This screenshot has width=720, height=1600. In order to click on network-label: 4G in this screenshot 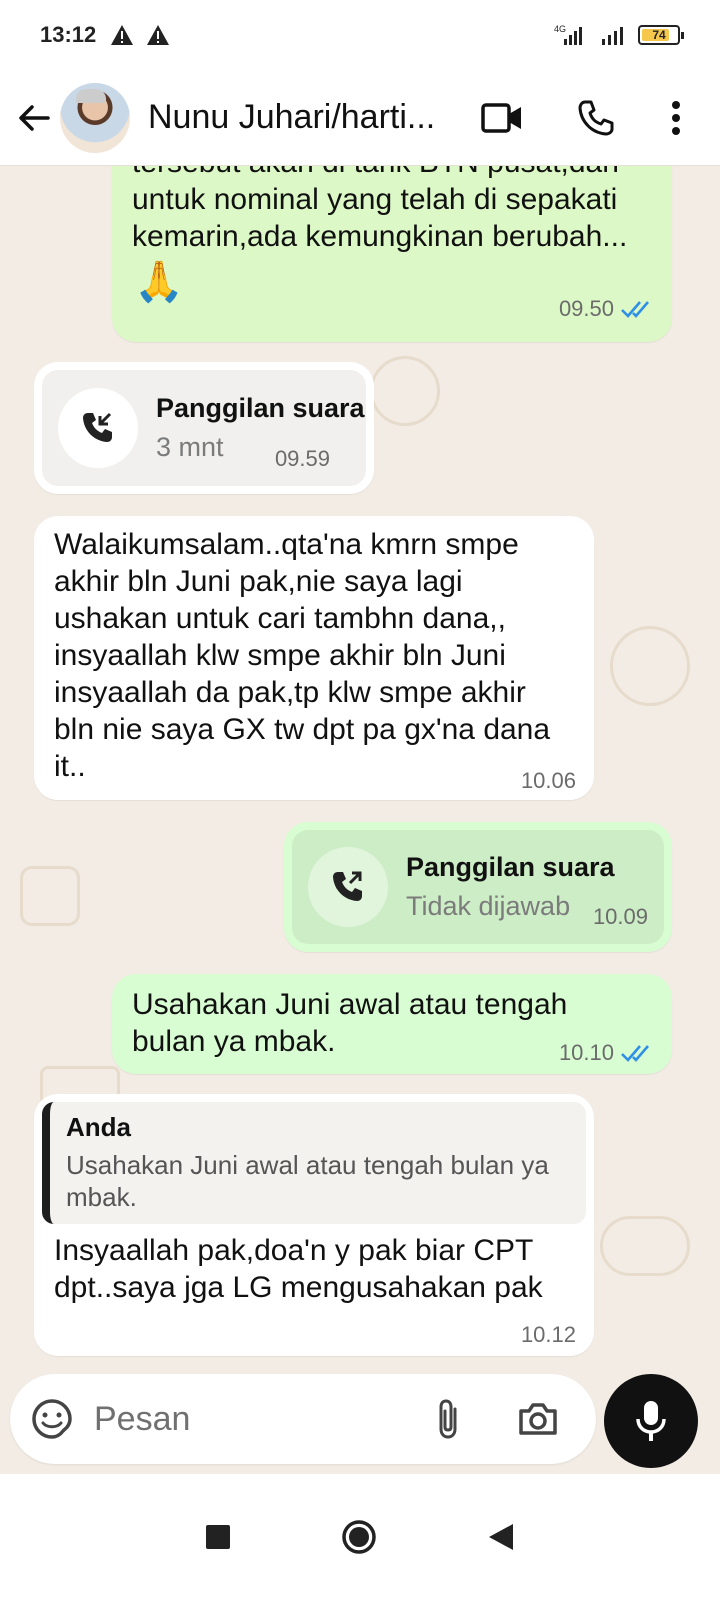, I will do `click(560, 29)`.